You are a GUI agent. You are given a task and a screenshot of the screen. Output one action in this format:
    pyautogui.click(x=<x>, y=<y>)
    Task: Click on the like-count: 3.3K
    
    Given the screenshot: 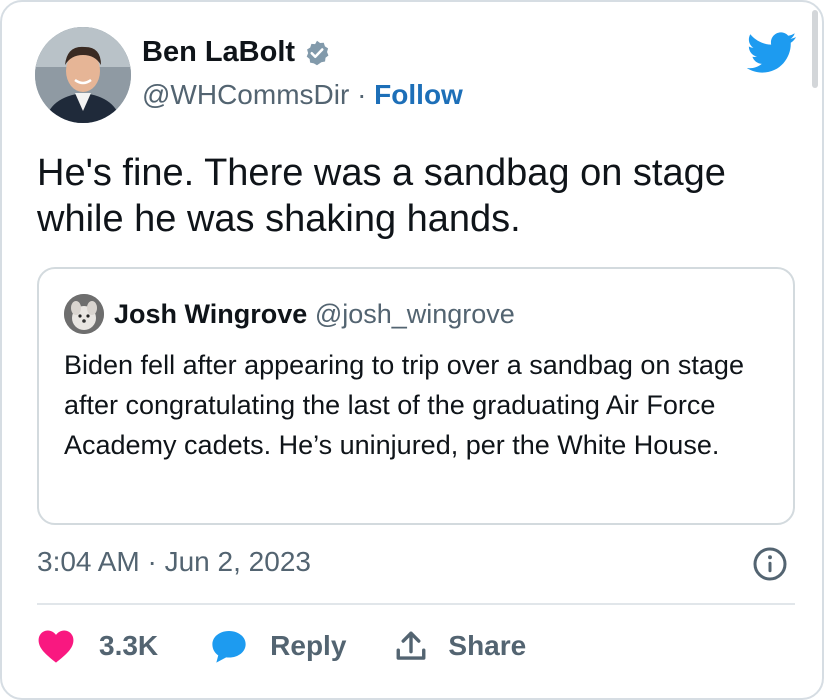 What is the action you would take?
    pyautogui.click(x=129, y=645)
    